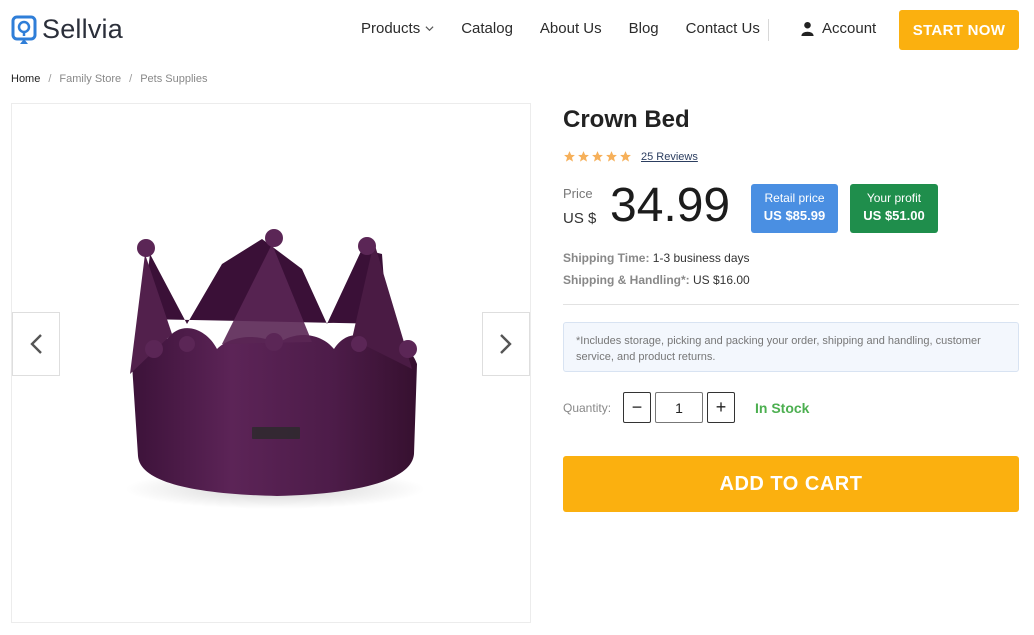 This screenshot has width=1034, height=635. Describe the element at coordinates (894, 198) in the screenshot. I see `profit-label: Your profit` at that location.